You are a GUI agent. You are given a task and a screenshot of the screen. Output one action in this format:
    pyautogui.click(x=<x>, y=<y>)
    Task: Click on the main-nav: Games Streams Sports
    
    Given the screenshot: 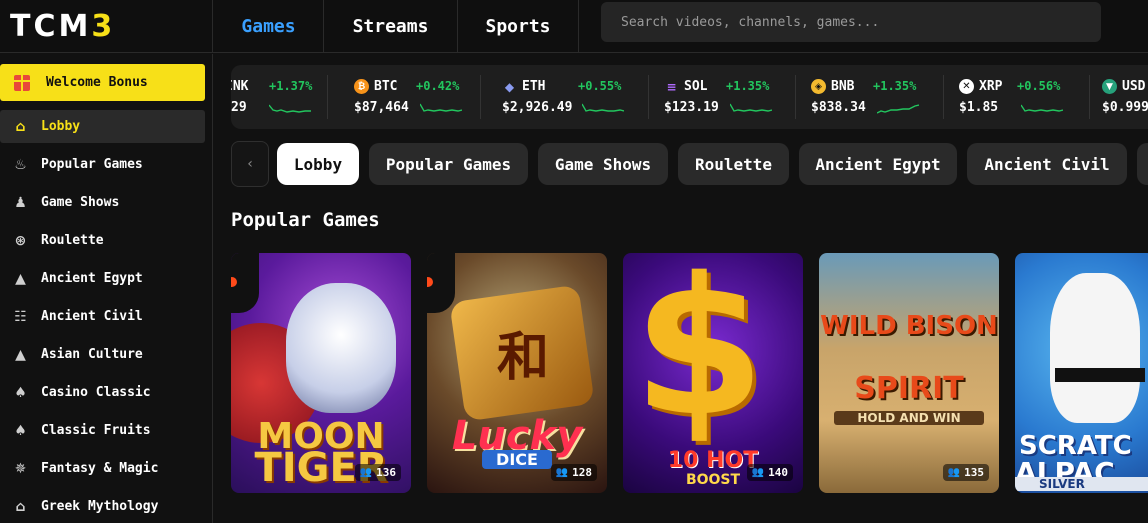 What is the action you would take?
    pyautogui.click(x=396, y=26)
    